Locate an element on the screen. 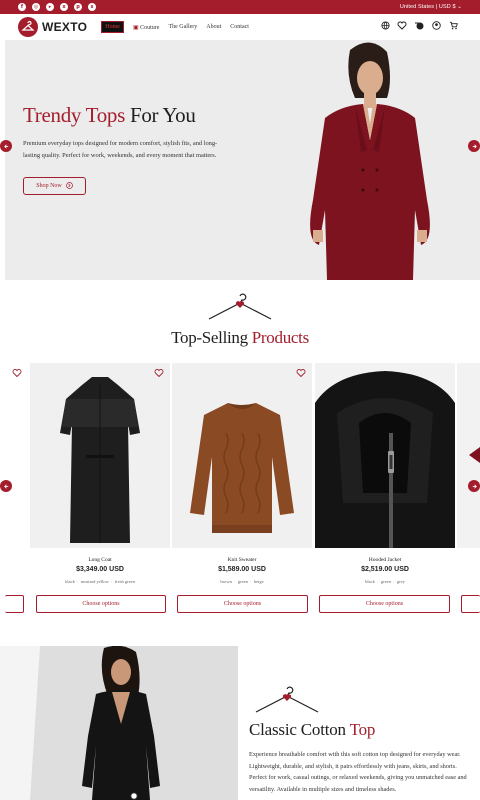  nav-contact: Contact is located at coordinates (239, 27).